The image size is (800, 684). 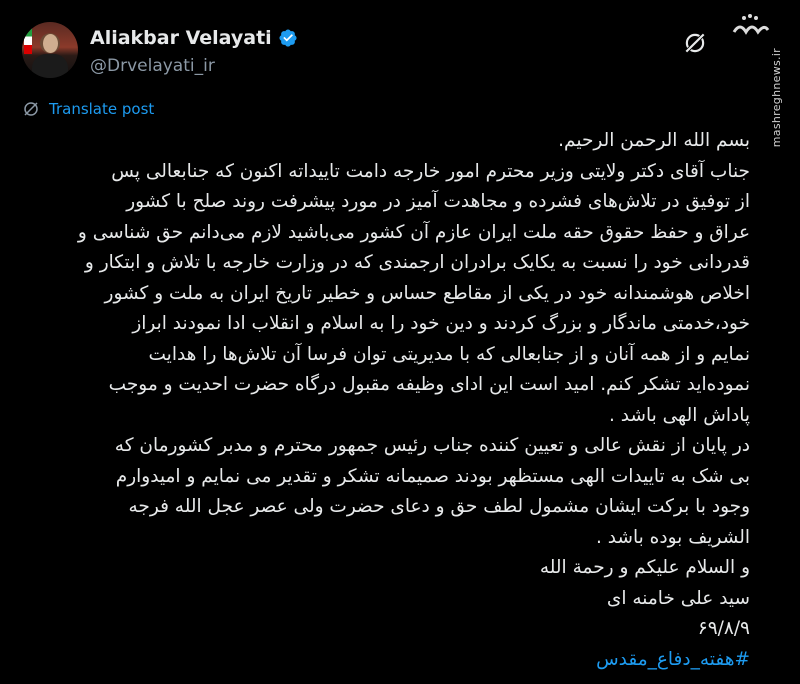 What do you see at coordinates (102, 109) in the screenshot?
I see `translate-post-label: Translate post` at bounding box center [102, 109].